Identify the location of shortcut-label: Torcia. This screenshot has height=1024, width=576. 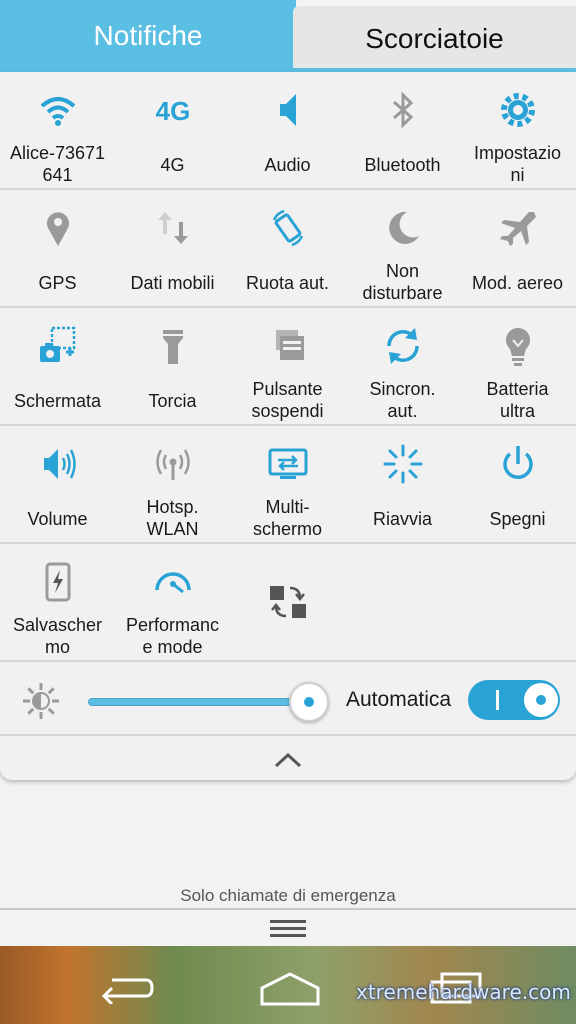
(172, 401).